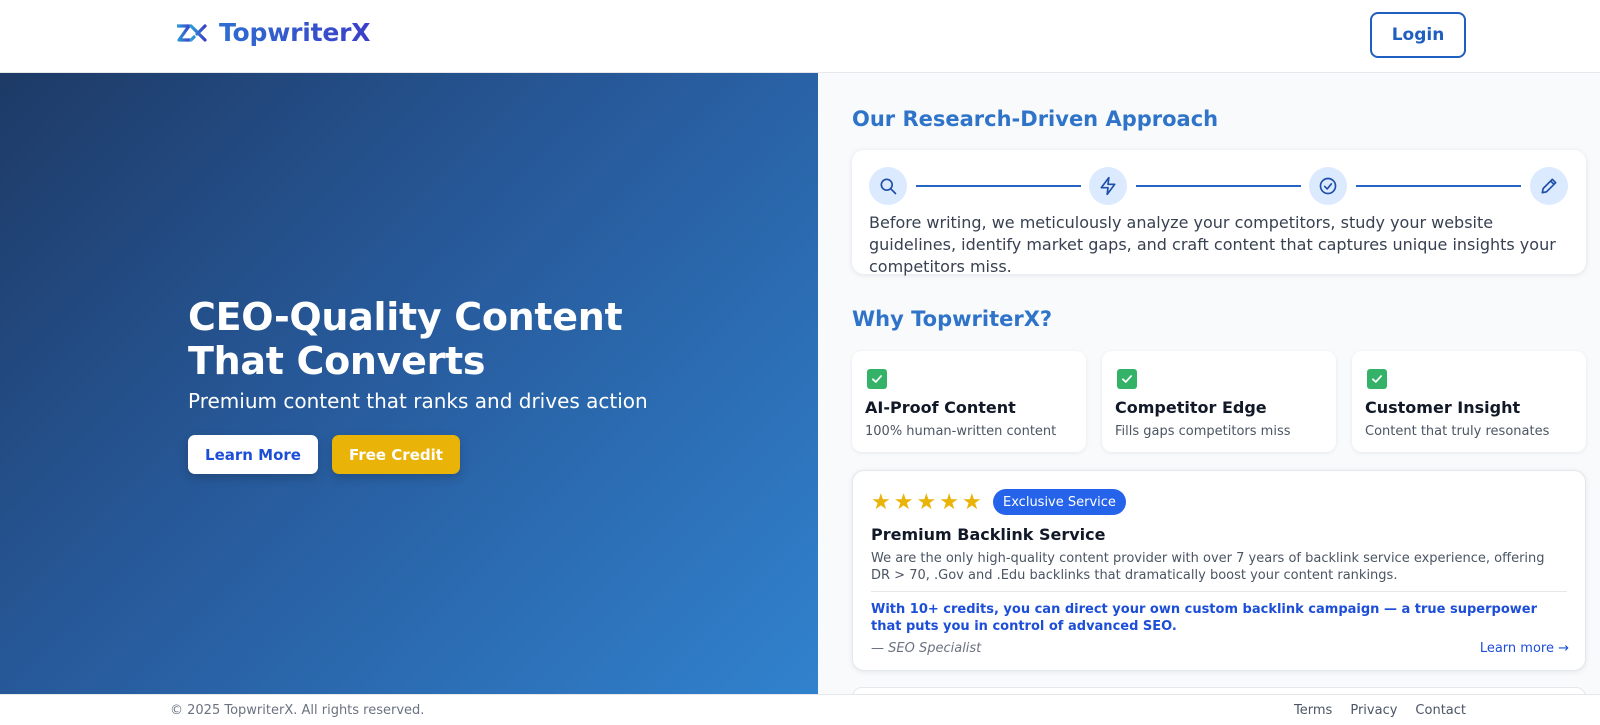 The image size is (1600, 725). I want to click on hero-title: CEO-Quality Content That Converts, so click(405, 339).